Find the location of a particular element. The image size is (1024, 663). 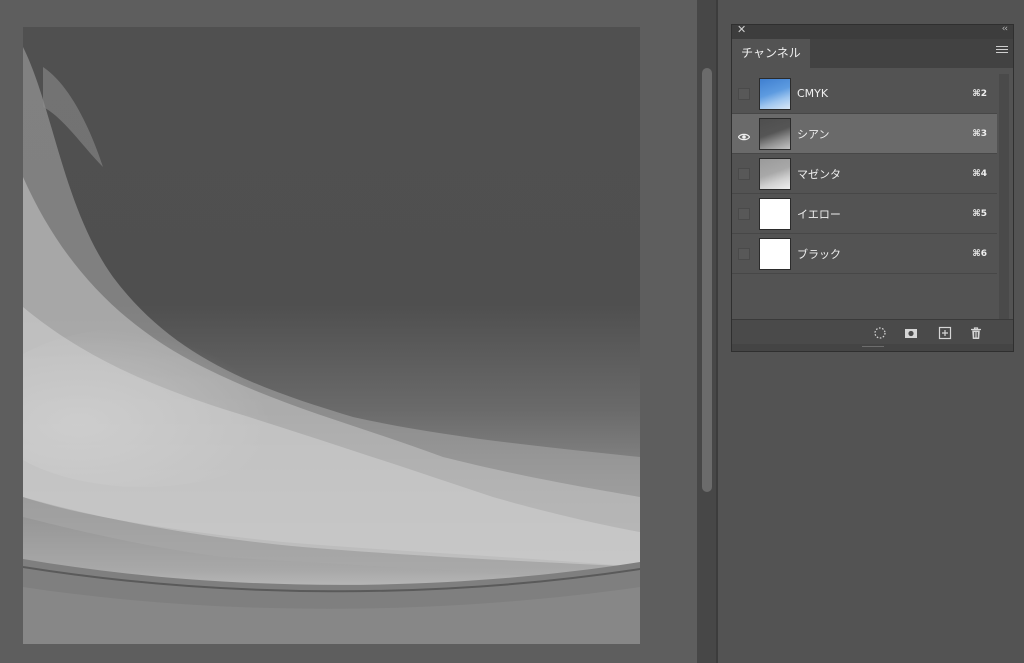

channel-row-cyan: シアン ⌘3 is located at coordinates (864, 134).